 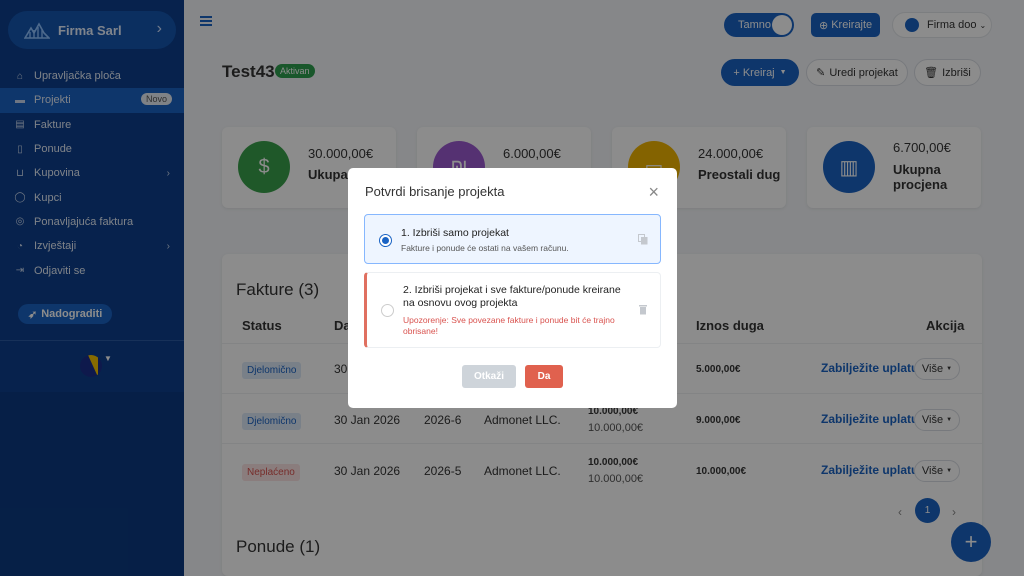 I want to click on cancel-button: Otkaži, so click(x=489, y=376).